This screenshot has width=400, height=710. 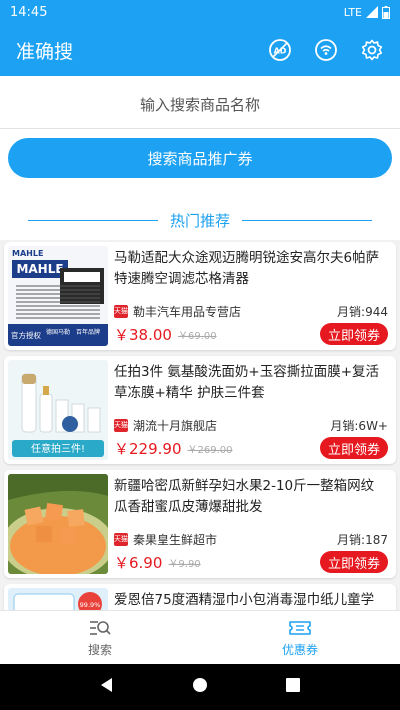 What do you see at coordinates (58, 332) in the screenshot?
I see `image-tag-2: 德国马勒` at bounding box center [58, 332].